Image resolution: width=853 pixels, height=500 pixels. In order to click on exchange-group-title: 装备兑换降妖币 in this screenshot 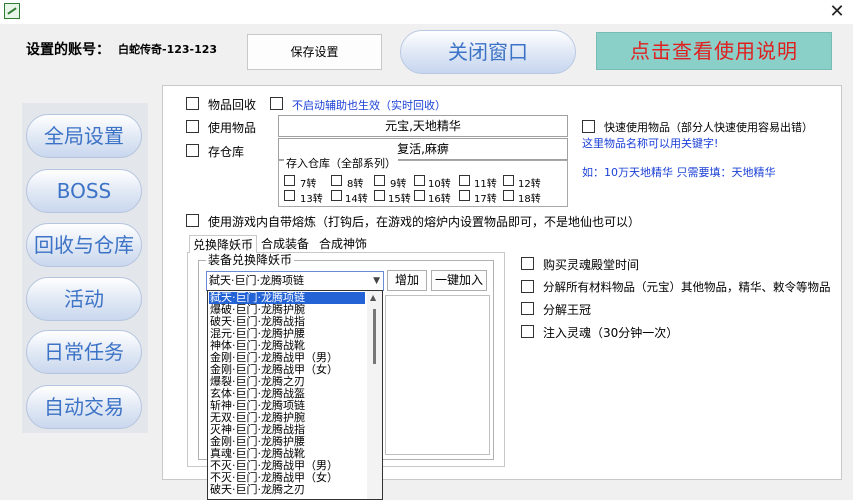, I will do `click(250, 260)`.